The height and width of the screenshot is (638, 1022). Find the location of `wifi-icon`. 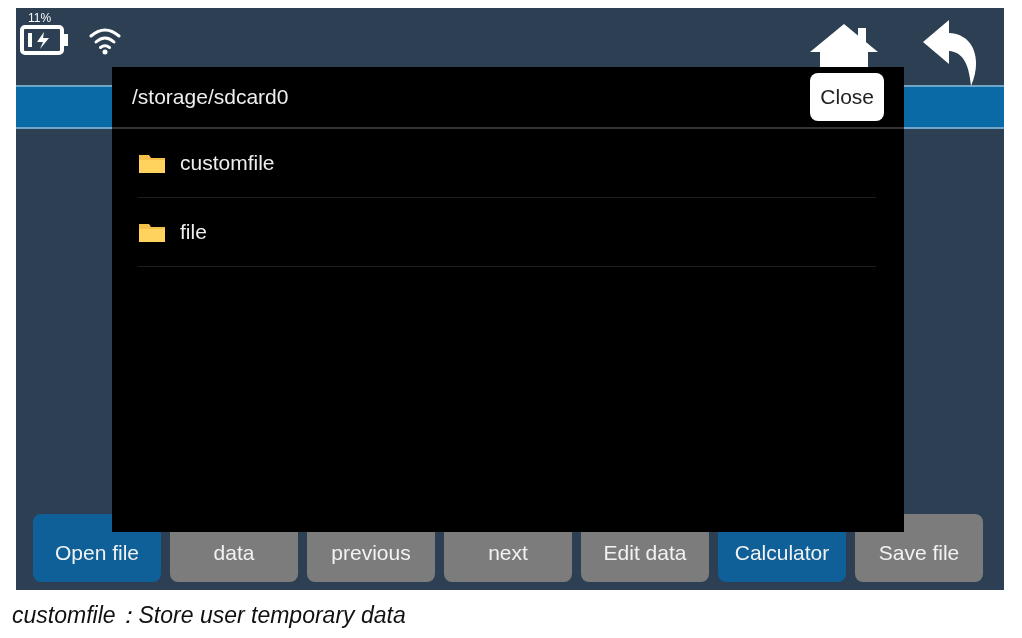

wifi-icon is located at coordinates (105, 41).